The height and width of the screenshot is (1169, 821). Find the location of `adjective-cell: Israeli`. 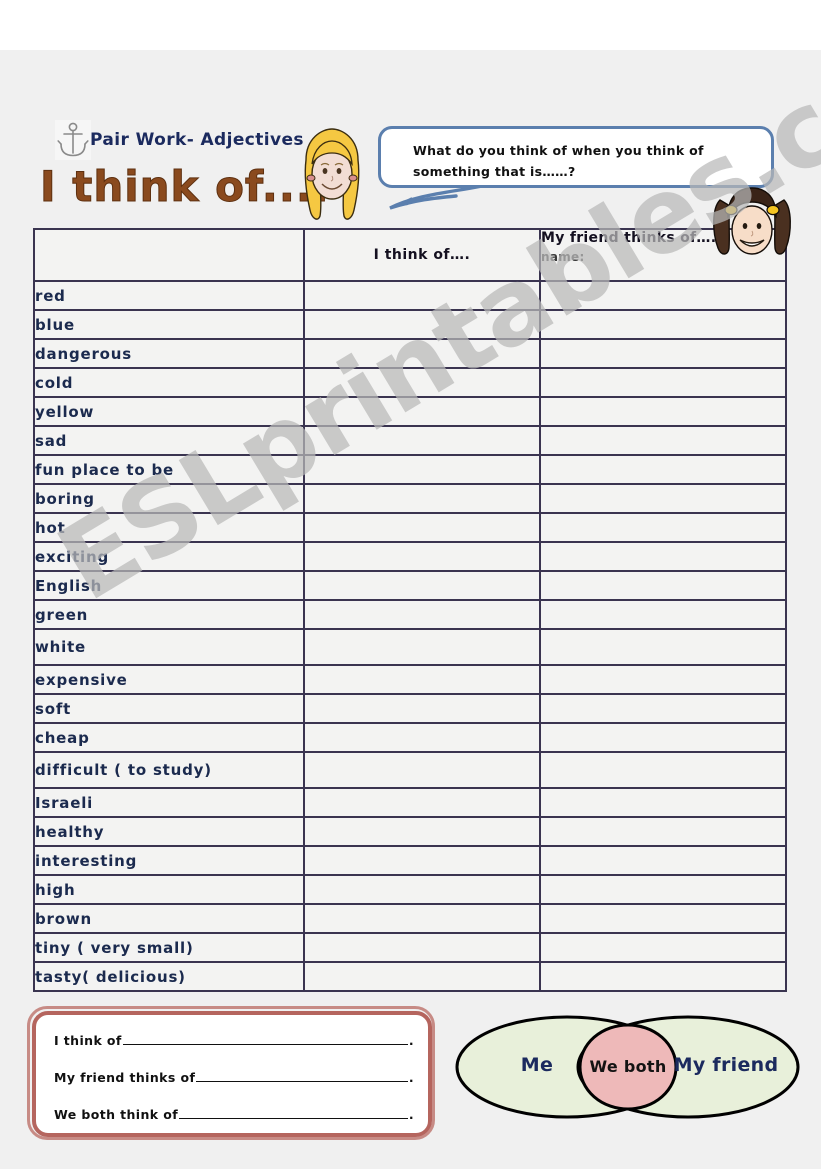

adjective-cell: Israeli is located at coordinates (169, 802).